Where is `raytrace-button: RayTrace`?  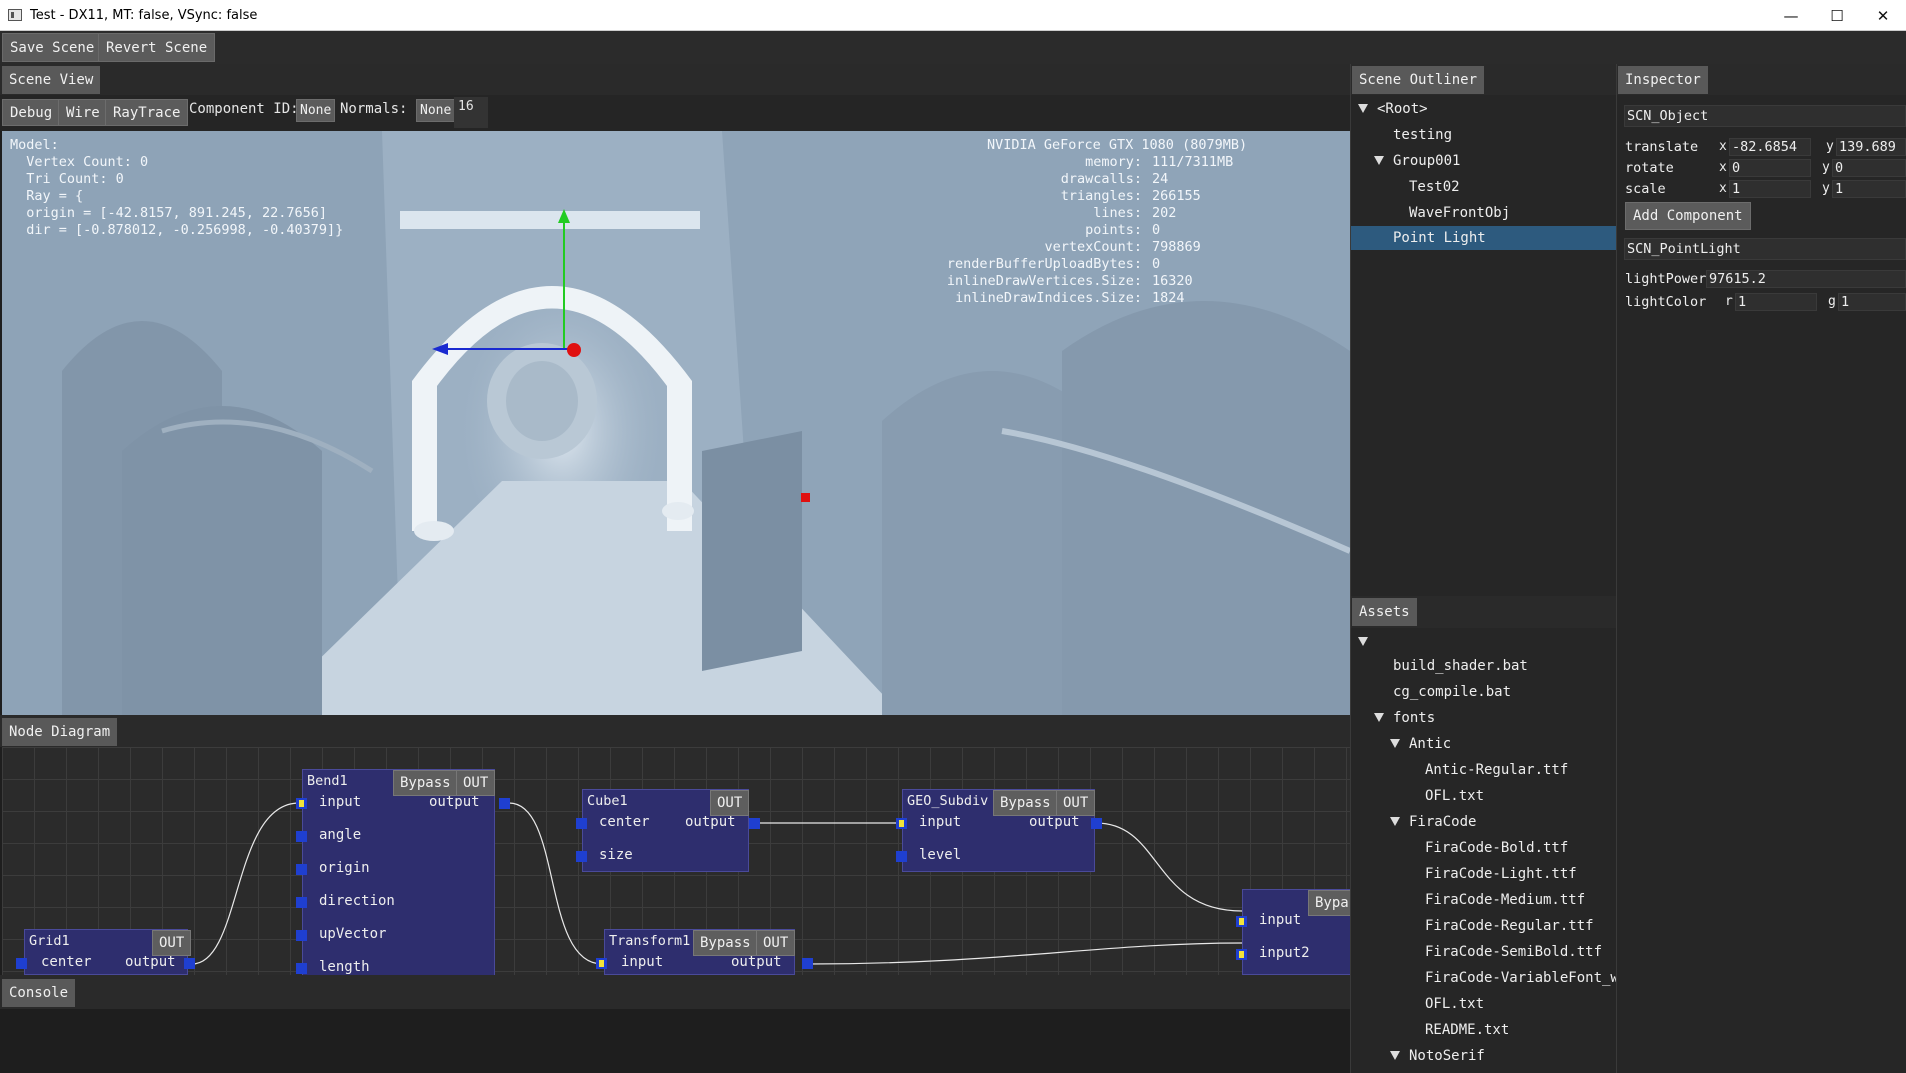 raytrace-button: RayTrace is located at coordinates (147, 112).